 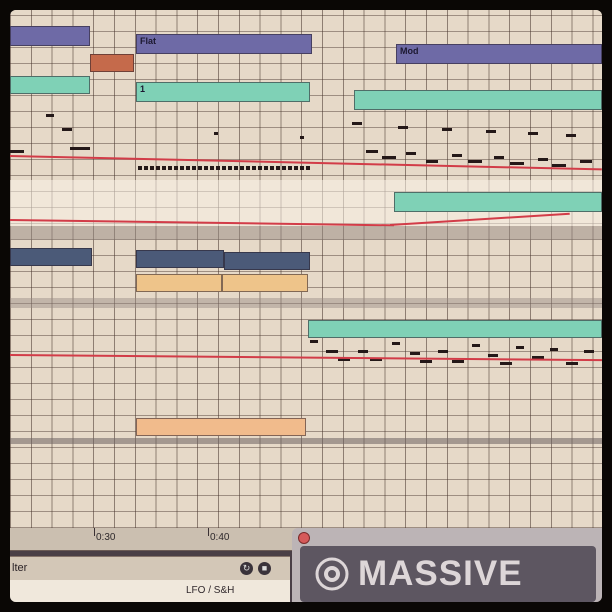 What do you see at coordinates (332, 574) in the screenshot?
I see `massive-logo-icon` at bounding box center [332, 574].